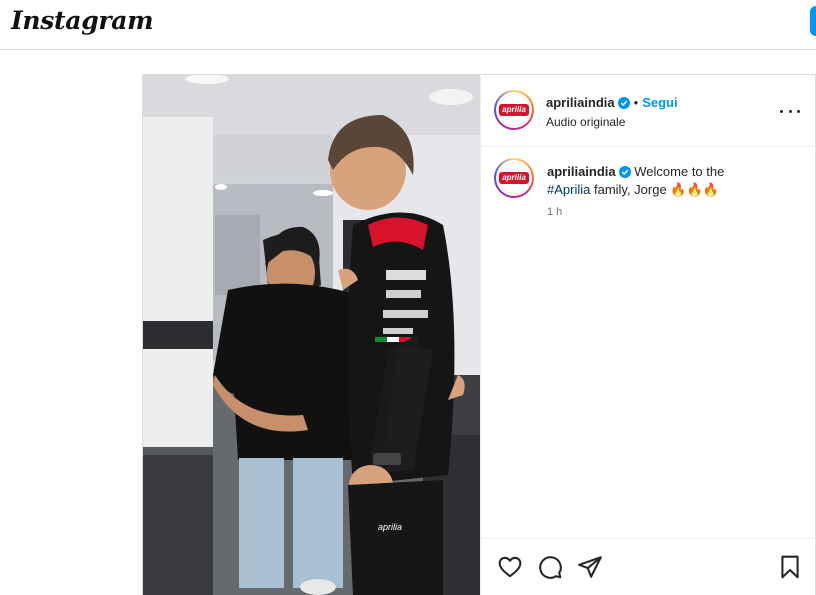 The image size is (816, 595). I want to click on author-line: apriliaindia • Segui, so click(612, 103).